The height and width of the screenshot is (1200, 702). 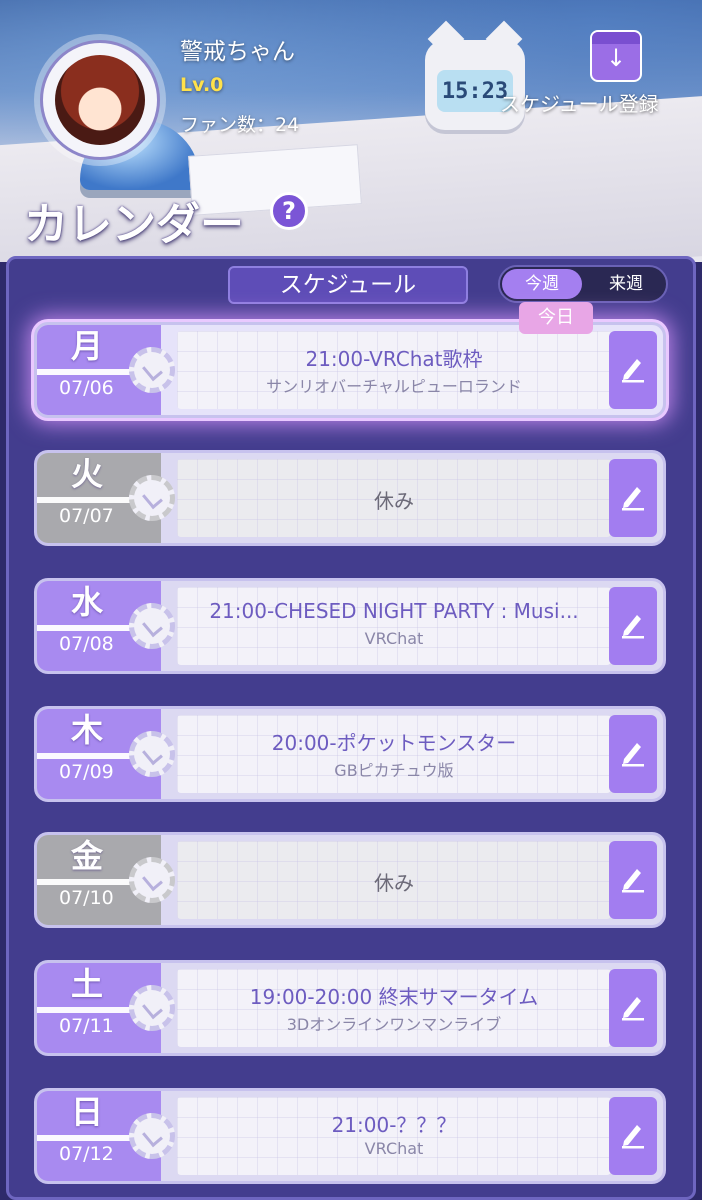 I want to click on event-subtitle: GBピカチュウ版, so click(x=394, y=770).